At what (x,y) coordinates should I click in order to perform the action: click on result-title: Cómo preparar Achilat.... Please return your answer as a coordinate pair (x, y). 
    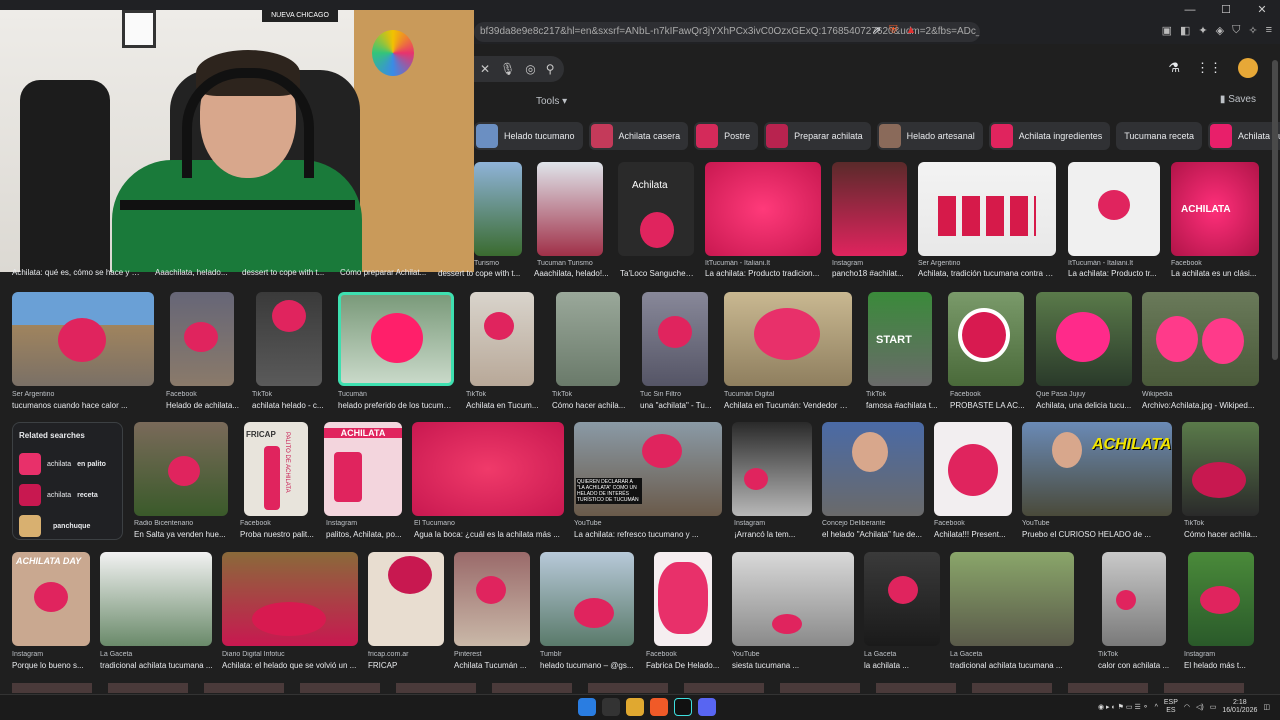
    Looking at the image, I should click on (387, 272).